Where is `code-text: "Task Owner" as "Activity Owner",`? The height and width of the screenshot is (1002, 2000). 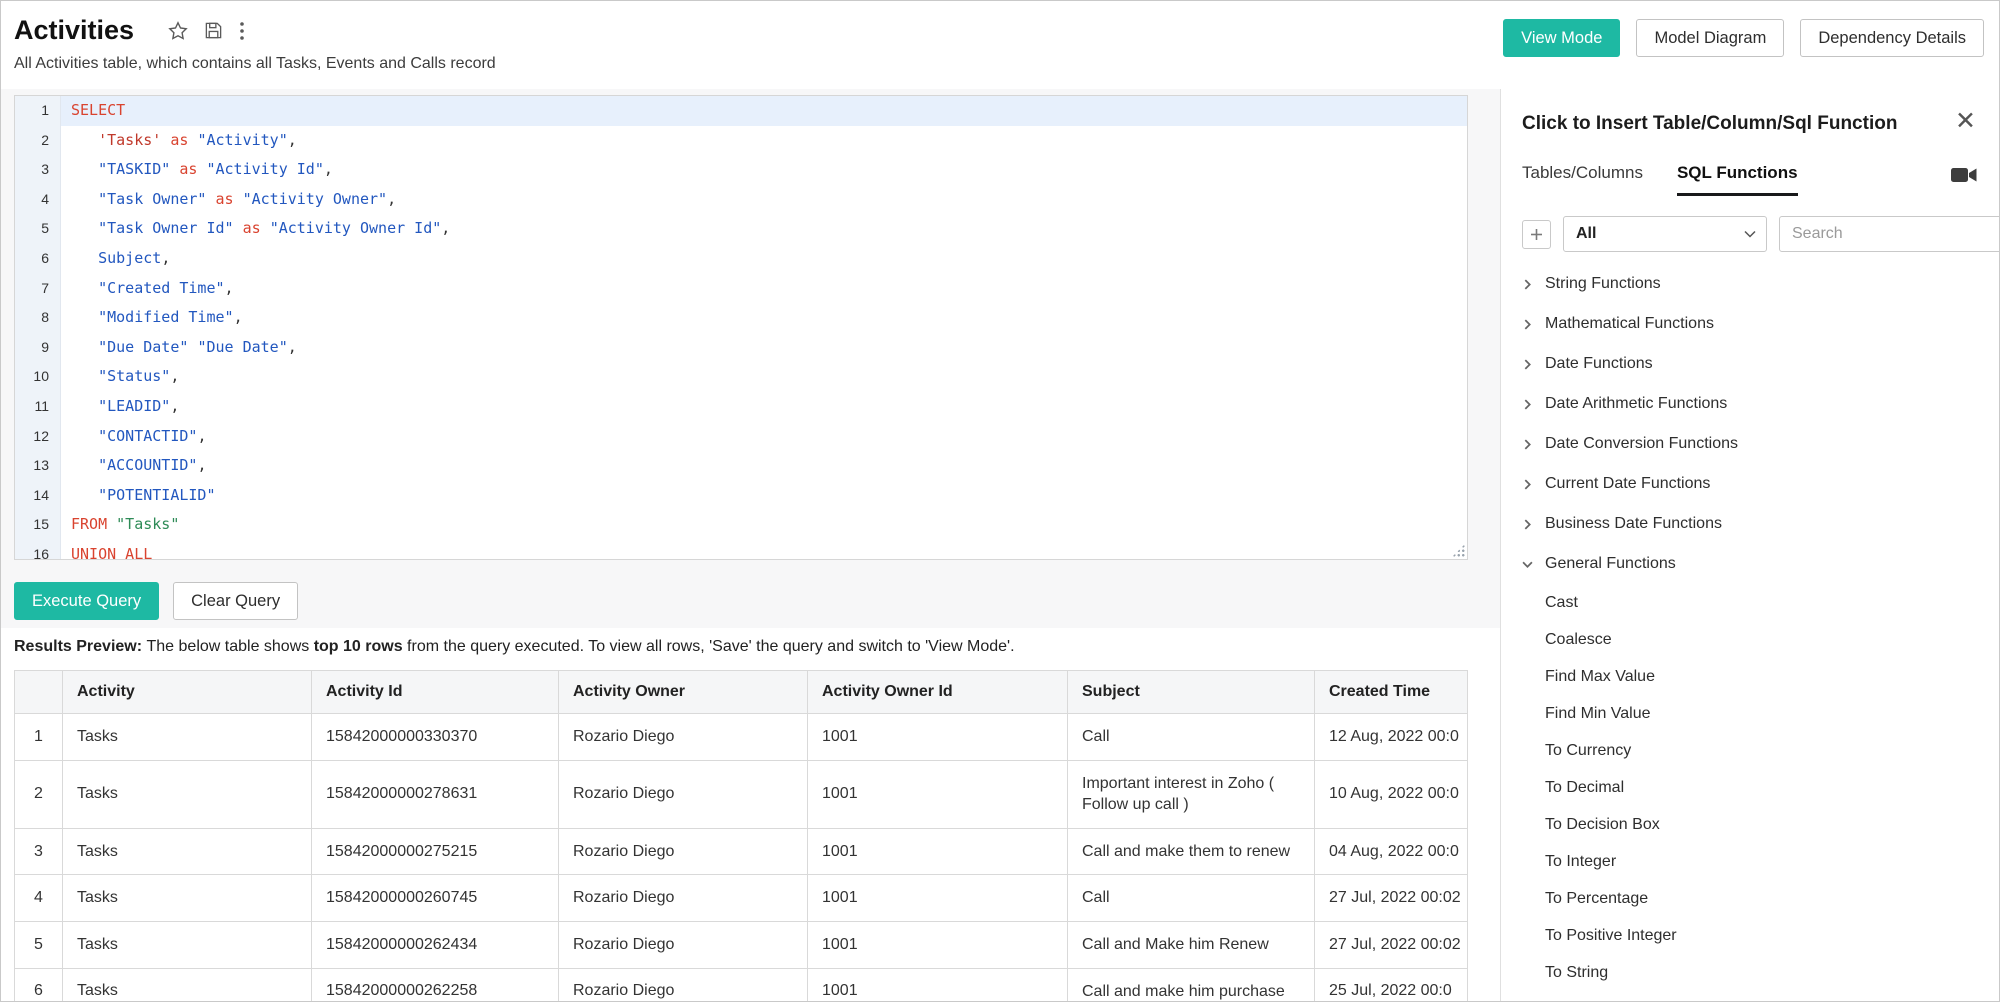 code-text: "Task Owner" as "Activity Owner", is located at coordinates (247, 198).